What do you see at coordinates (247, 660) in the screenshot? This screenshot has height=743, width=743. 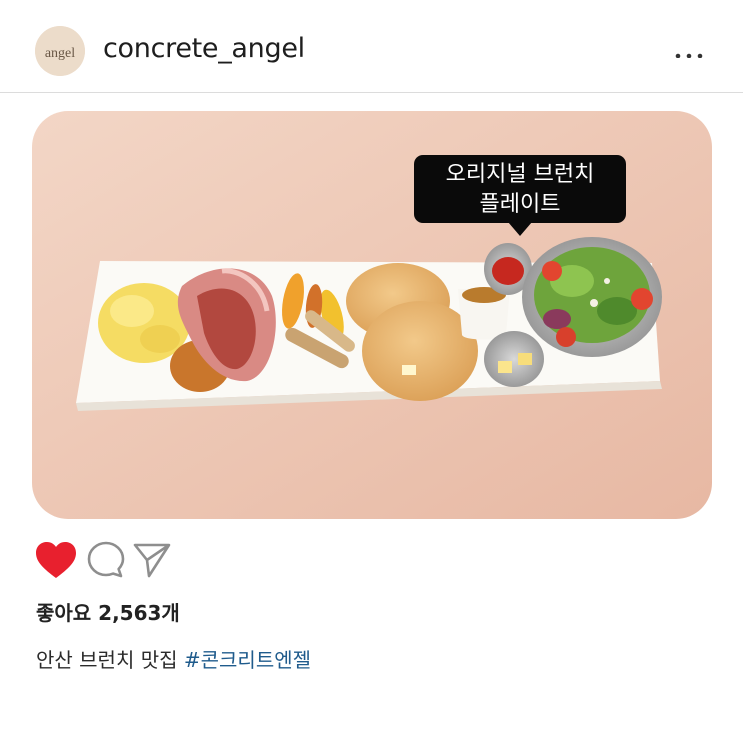 I see `hashtag-link: #콘크리트엔젤` at bounding box center [247, 660].